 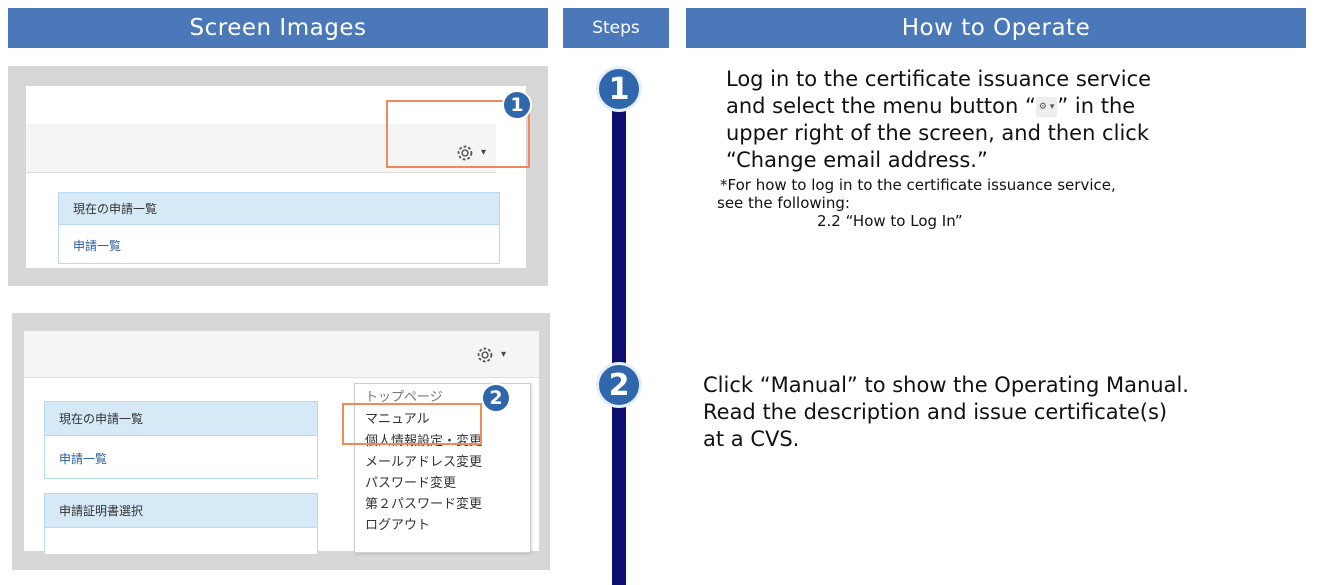 I want to click on step-1-note-line-2: see the following:, so click(x=783, y=203).